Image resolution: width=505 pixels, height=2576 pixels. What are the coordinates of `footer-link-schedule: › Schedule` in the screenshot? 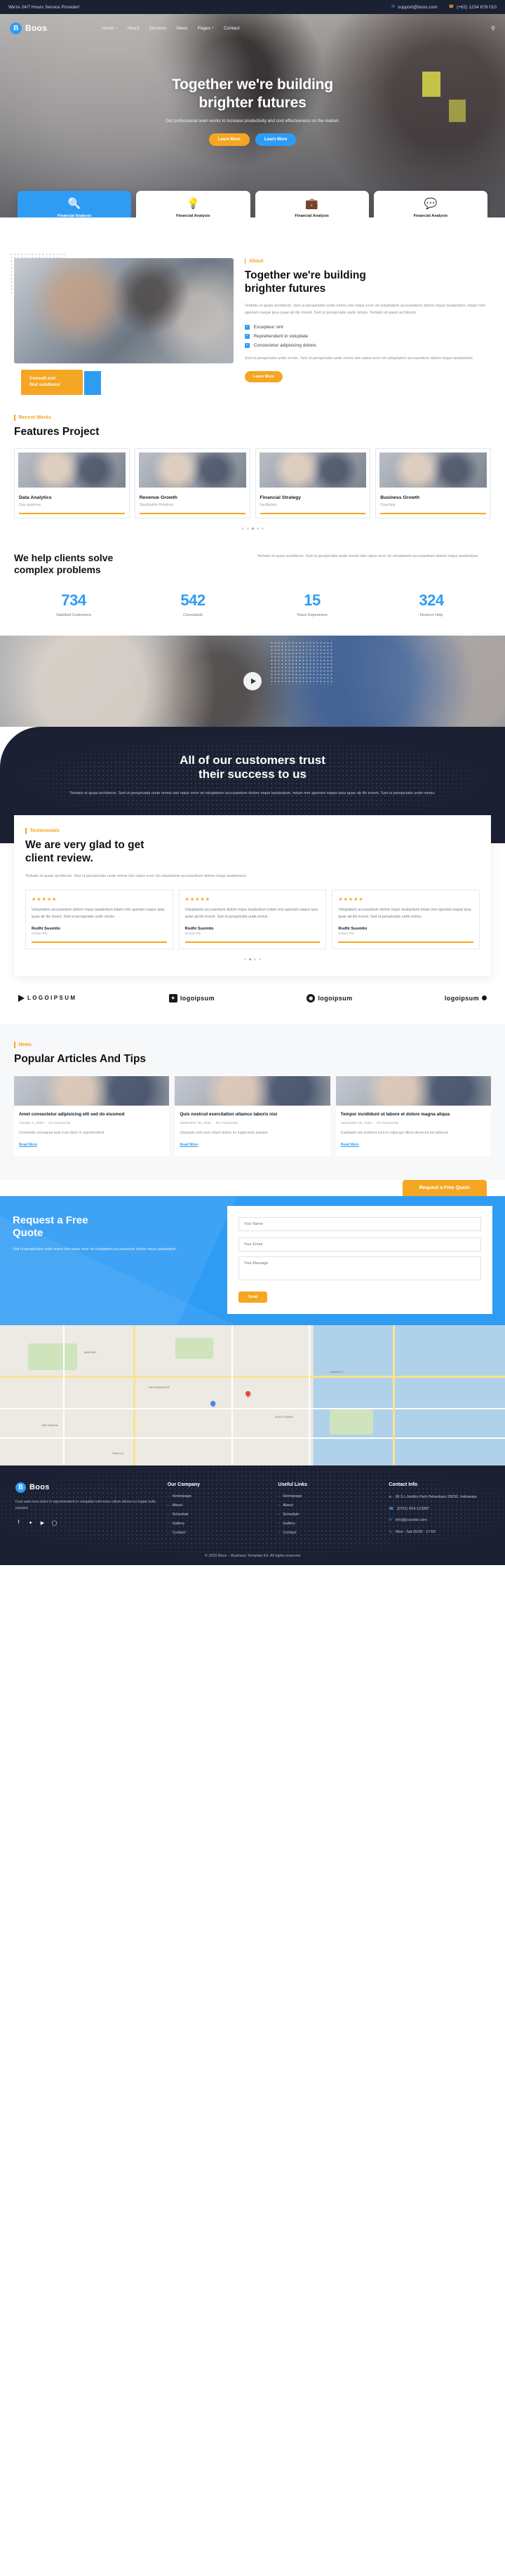 It's located at (218, 1514).